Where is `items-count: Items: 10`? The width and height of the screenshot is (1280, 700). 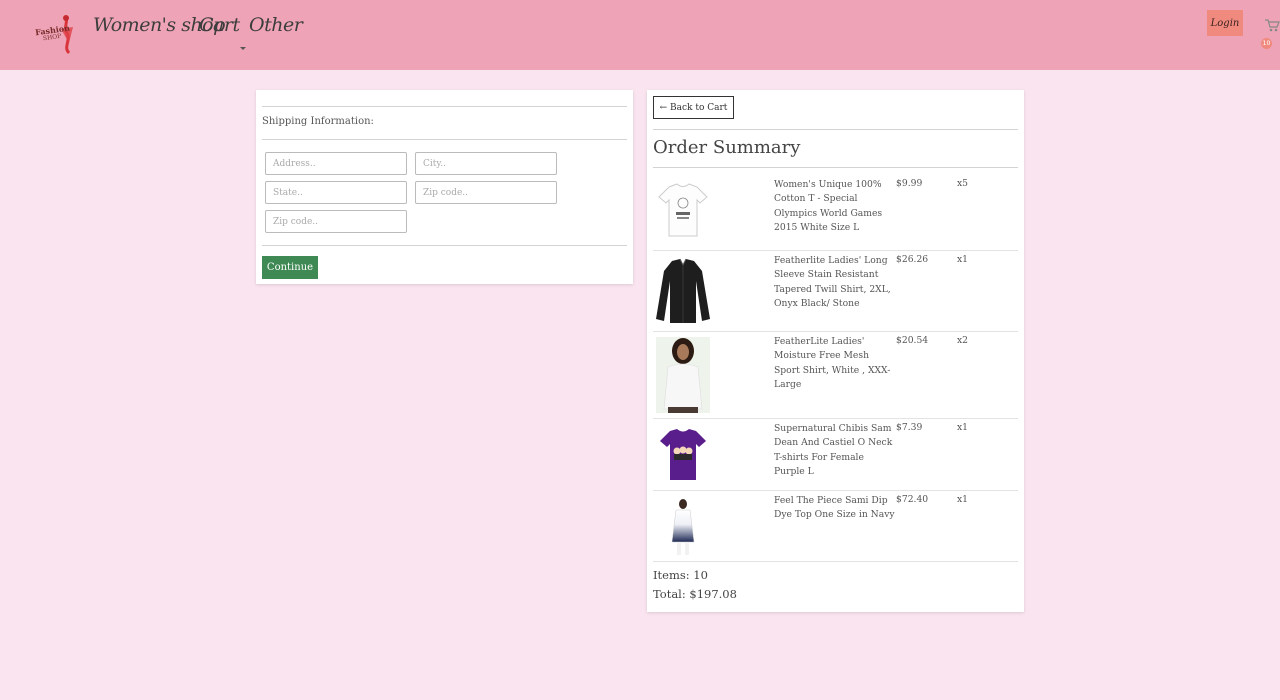 items-count: Items: 10 is located at coordinates (680, 575).